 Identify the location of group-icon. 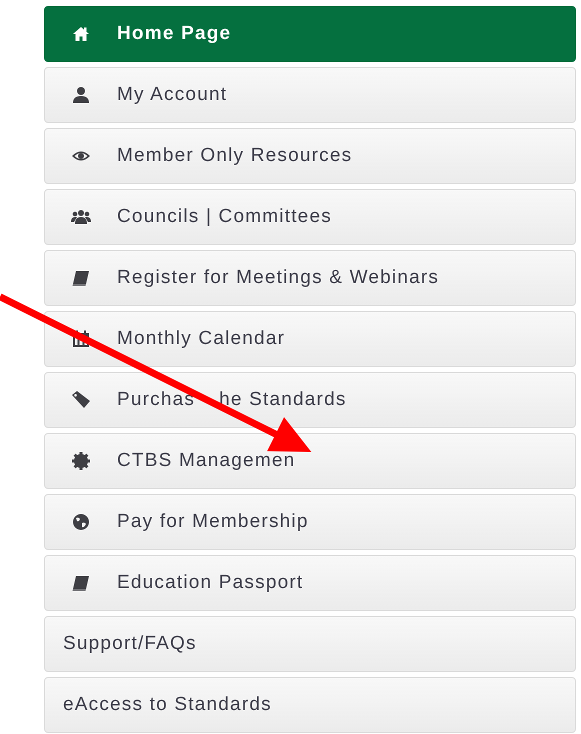
(81, 217).